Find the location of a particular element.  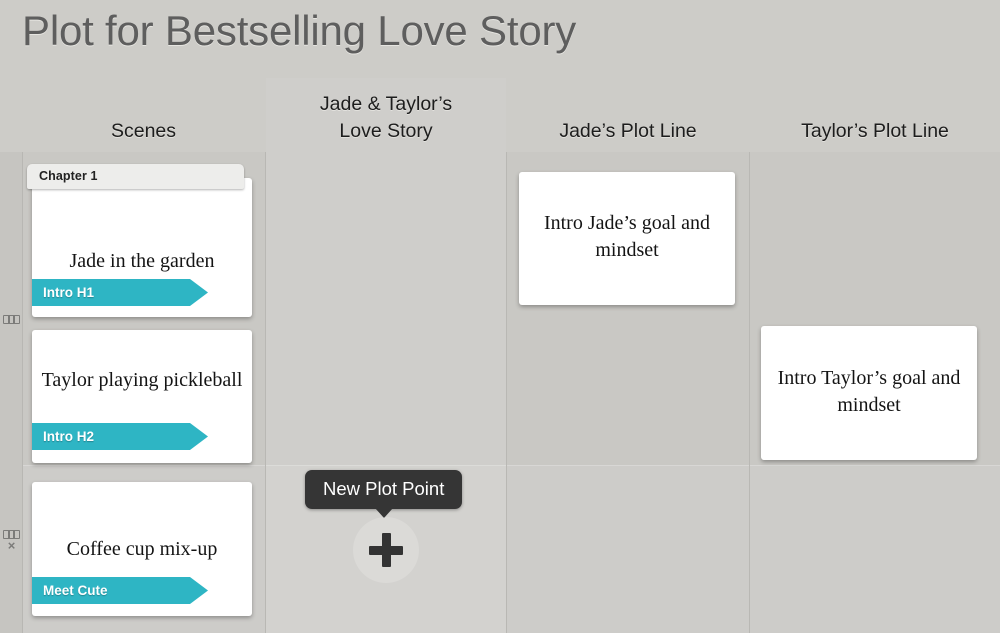

plot-card-jade-row1: Intro Jade’s goal and mindset is located at coordinates (627, 238).